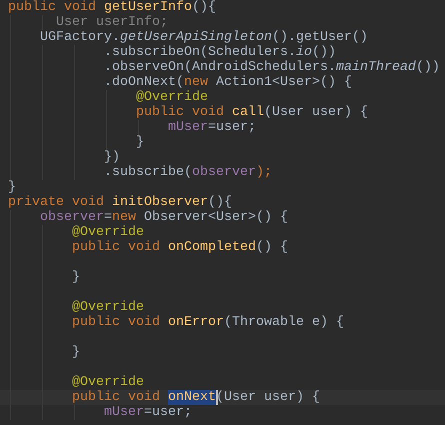 Image resolution: width=445 pixels, height=425 pixels. What do you see at coordinates (180, 247) in the screenshot?
I see `code-line: public void onCompleted() {` at bounding box center [180, 247].